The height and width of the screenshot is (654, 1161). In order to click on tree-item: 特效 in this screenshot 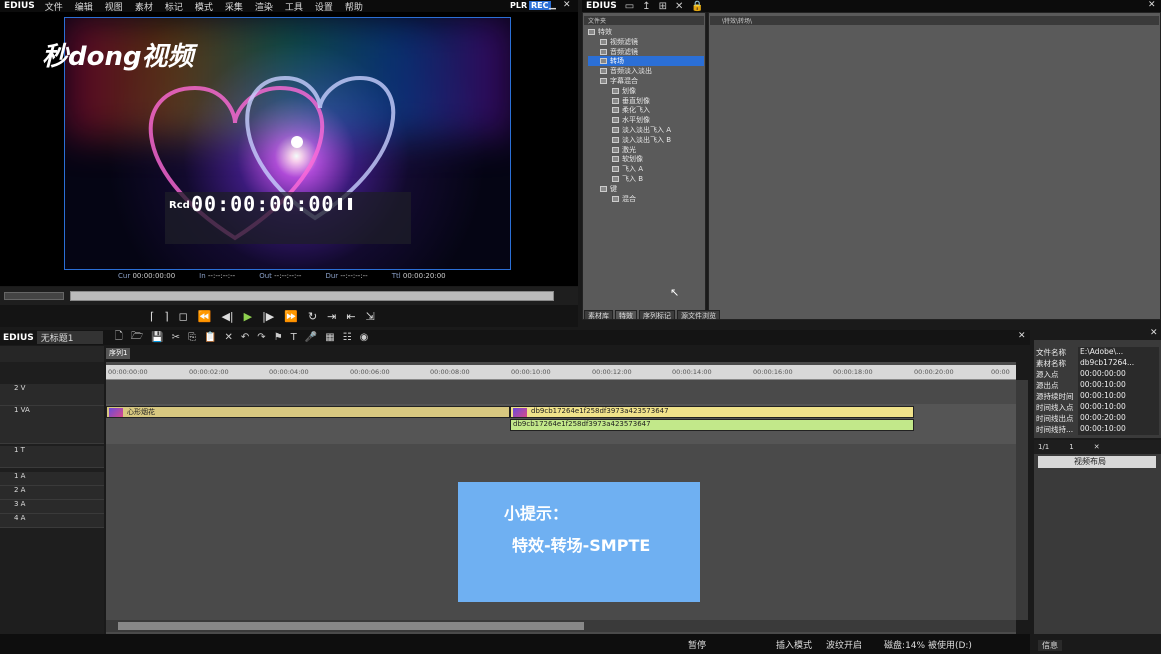, I will do `click(646, 32)`.